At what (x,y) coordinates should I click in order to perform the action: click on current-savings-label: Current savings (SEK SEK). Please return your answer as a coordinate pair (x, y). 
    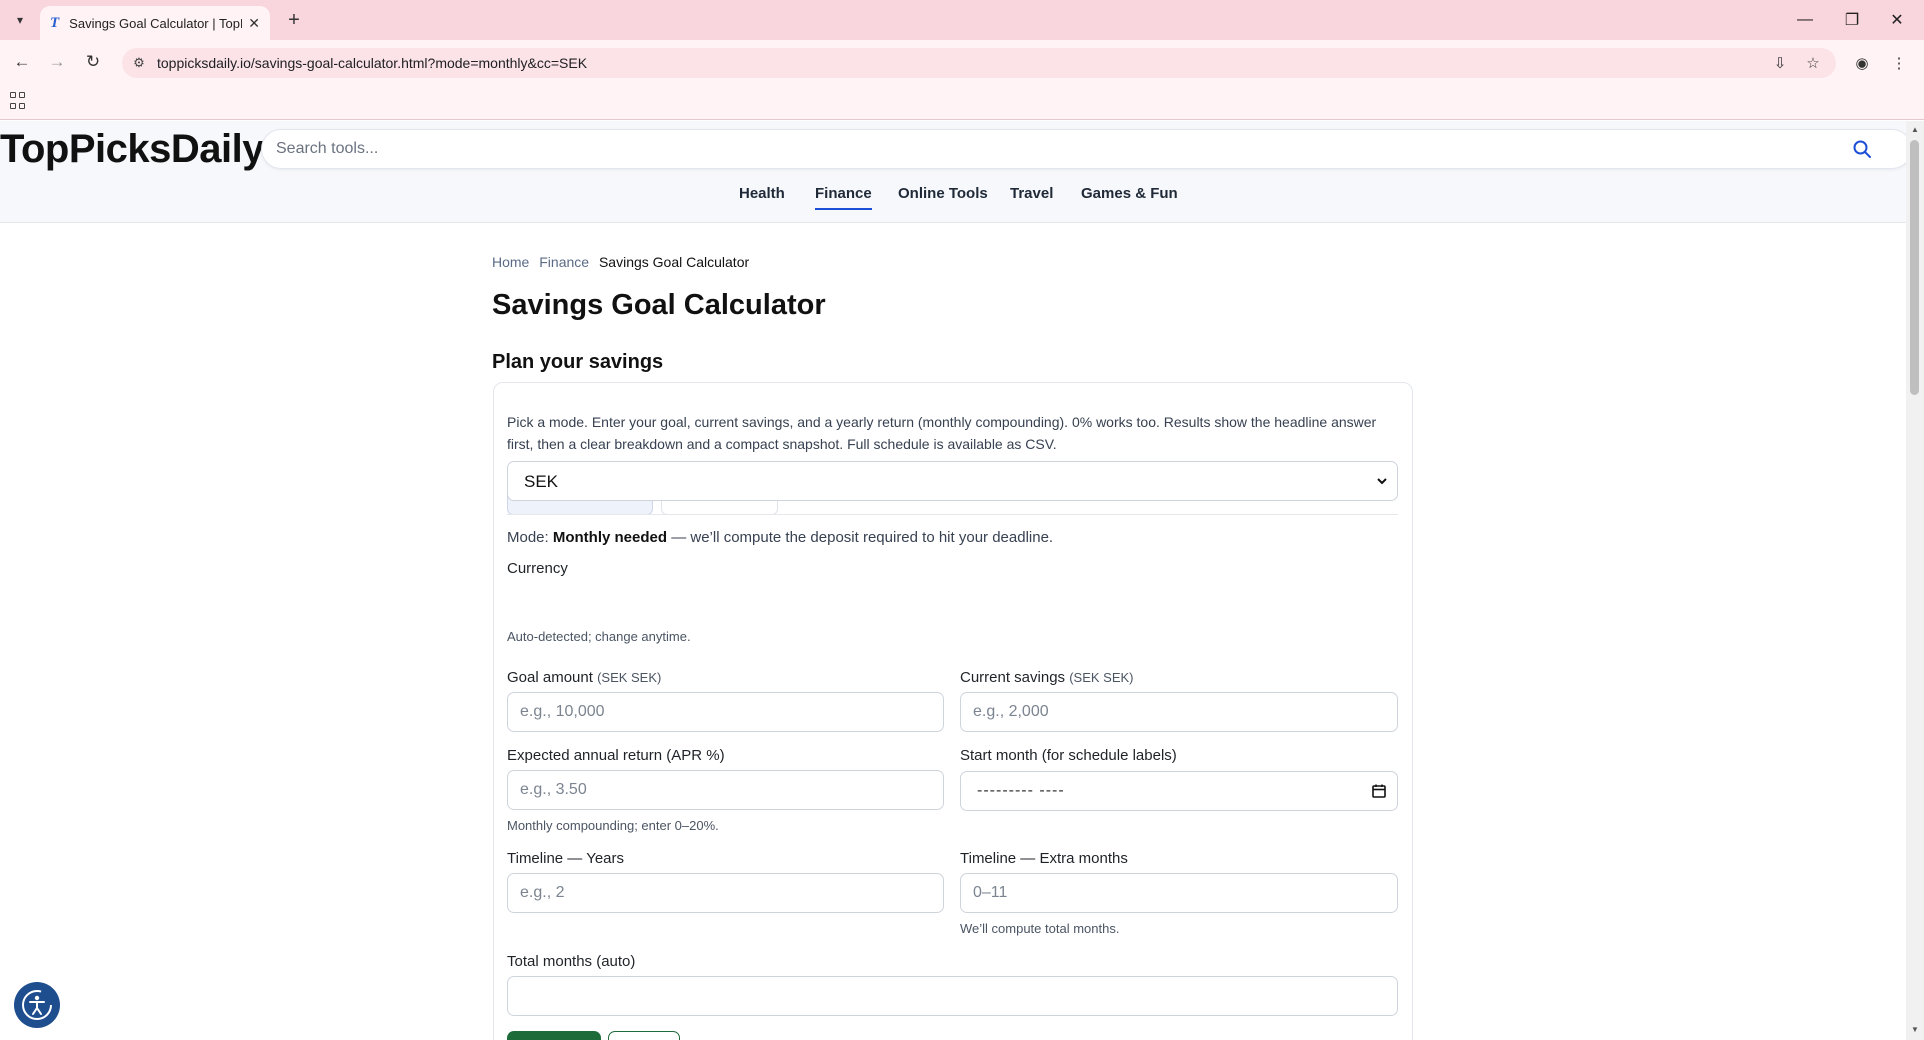
    Looking at the image, I should click on (1047, 677).